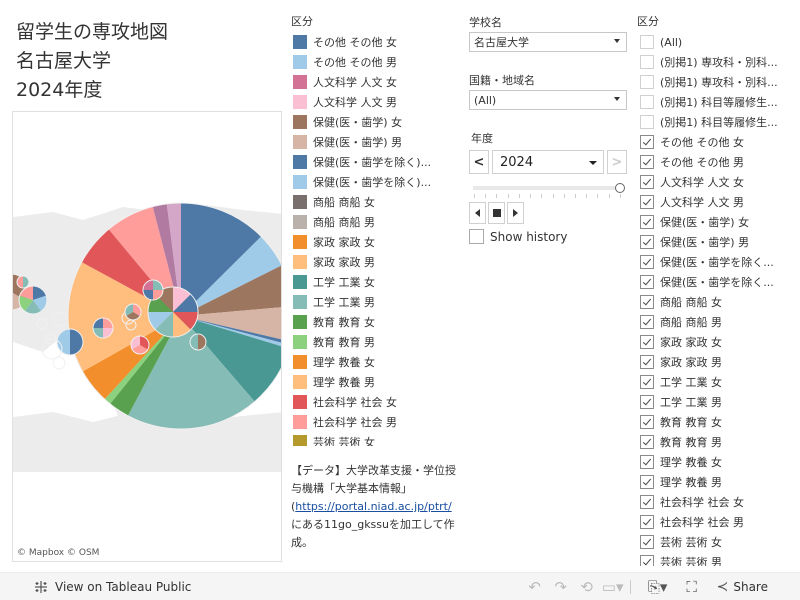 The height and width of the screenshot is (600, 800). I want to click on category-filter-item: 教育 教育 男, so click(718, 442).